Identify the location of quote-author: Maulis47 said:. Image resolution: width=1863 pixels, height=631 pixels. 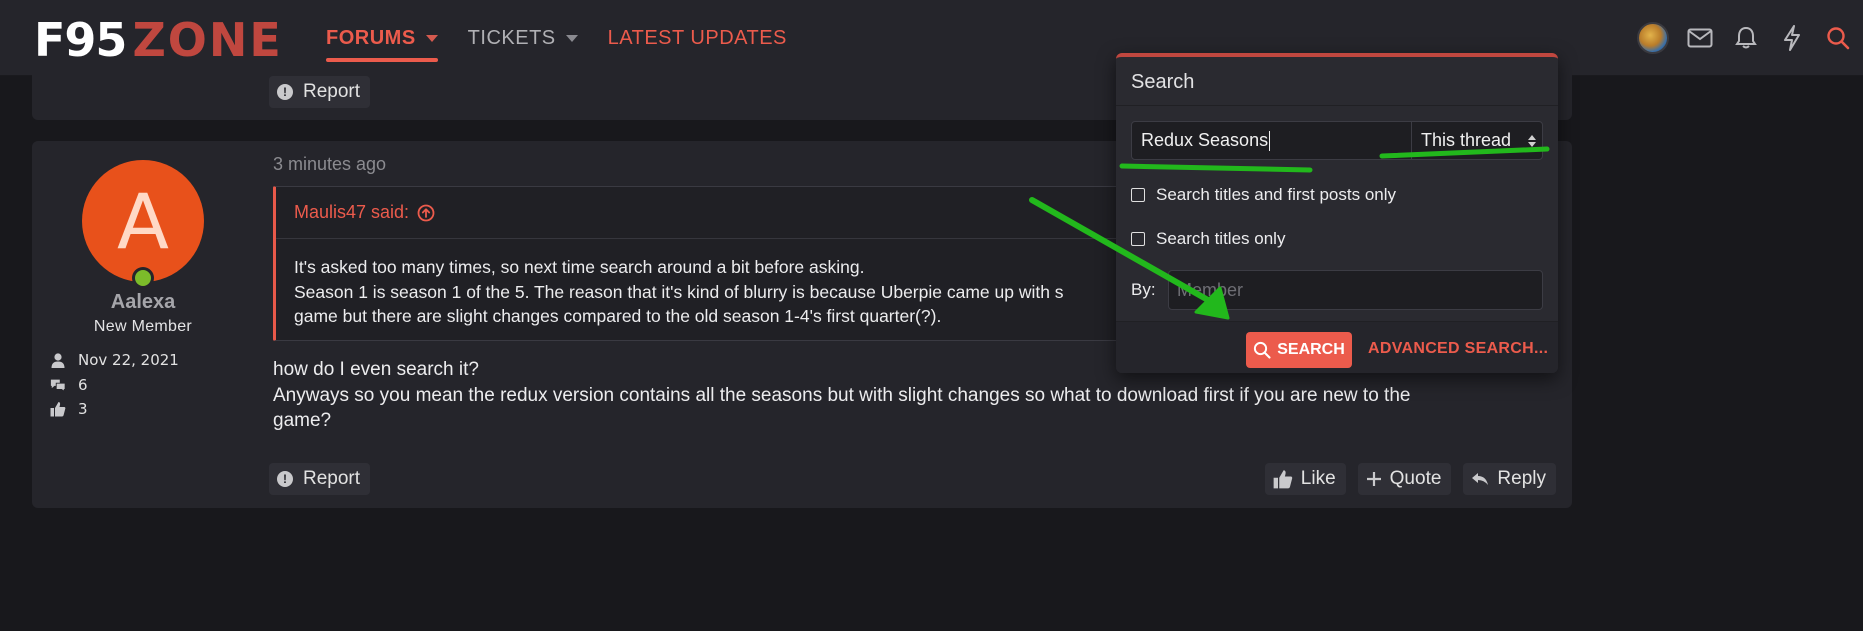
(352, 212).